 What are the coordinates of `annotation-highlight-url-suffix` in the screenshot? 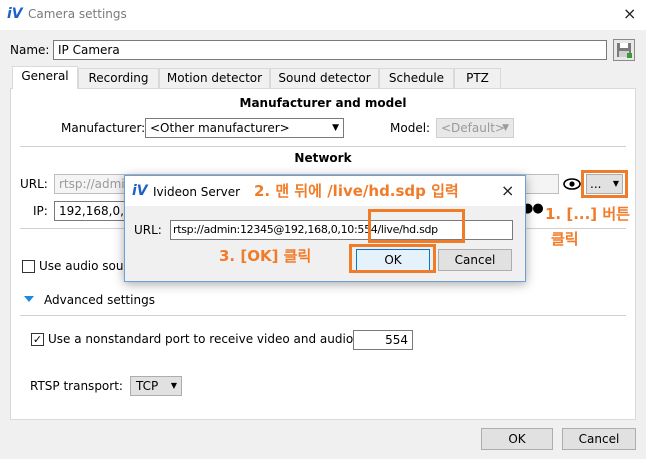 It's located at (416, 226).